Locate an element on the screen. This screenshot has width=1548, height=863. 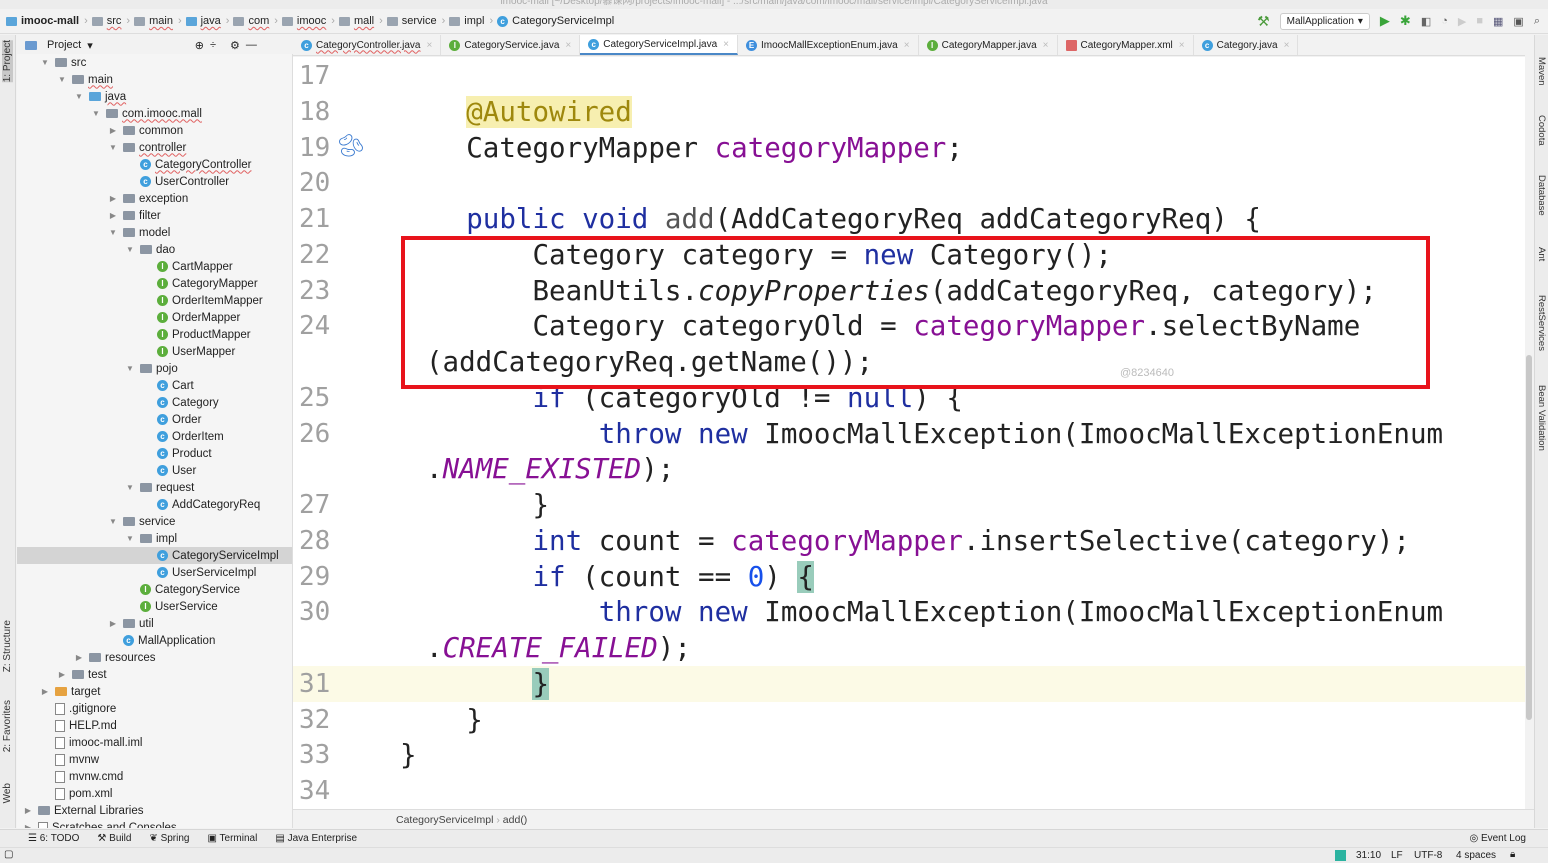
chevron-down-icon: ▾ is located at coordinates (90, 45).